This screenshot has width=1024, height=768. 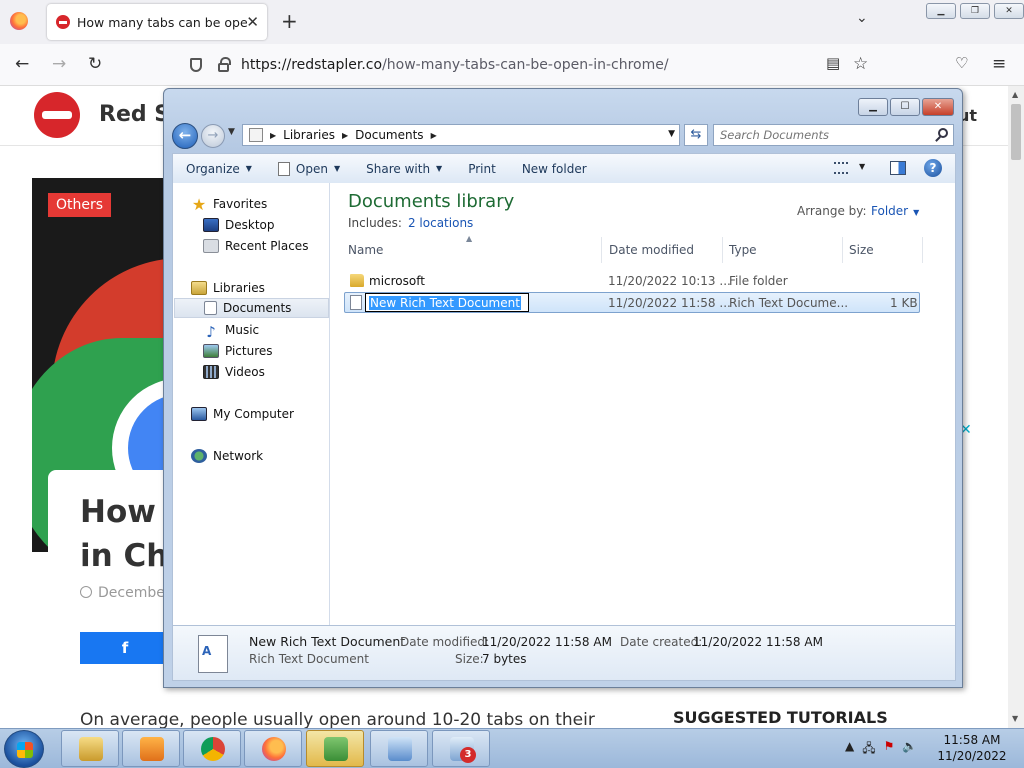 What do you see at coordinates (554, 169) in the screenshot?
I see `new-folder-button: New folder` at bounding box center [554, 169].